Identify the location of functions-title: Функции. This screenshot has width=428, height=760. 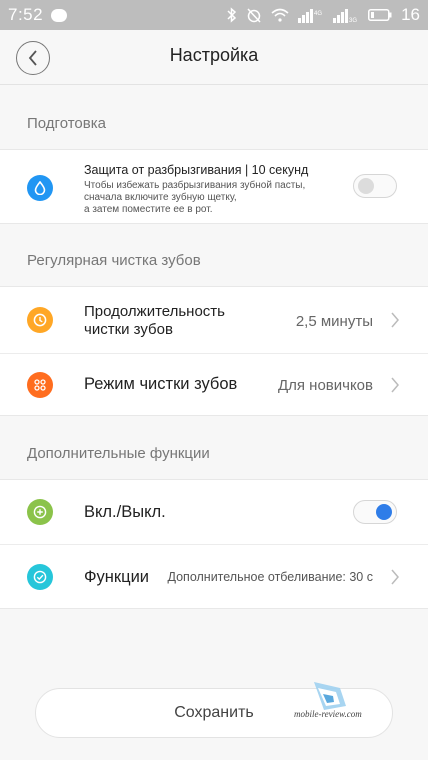
(117, 577).